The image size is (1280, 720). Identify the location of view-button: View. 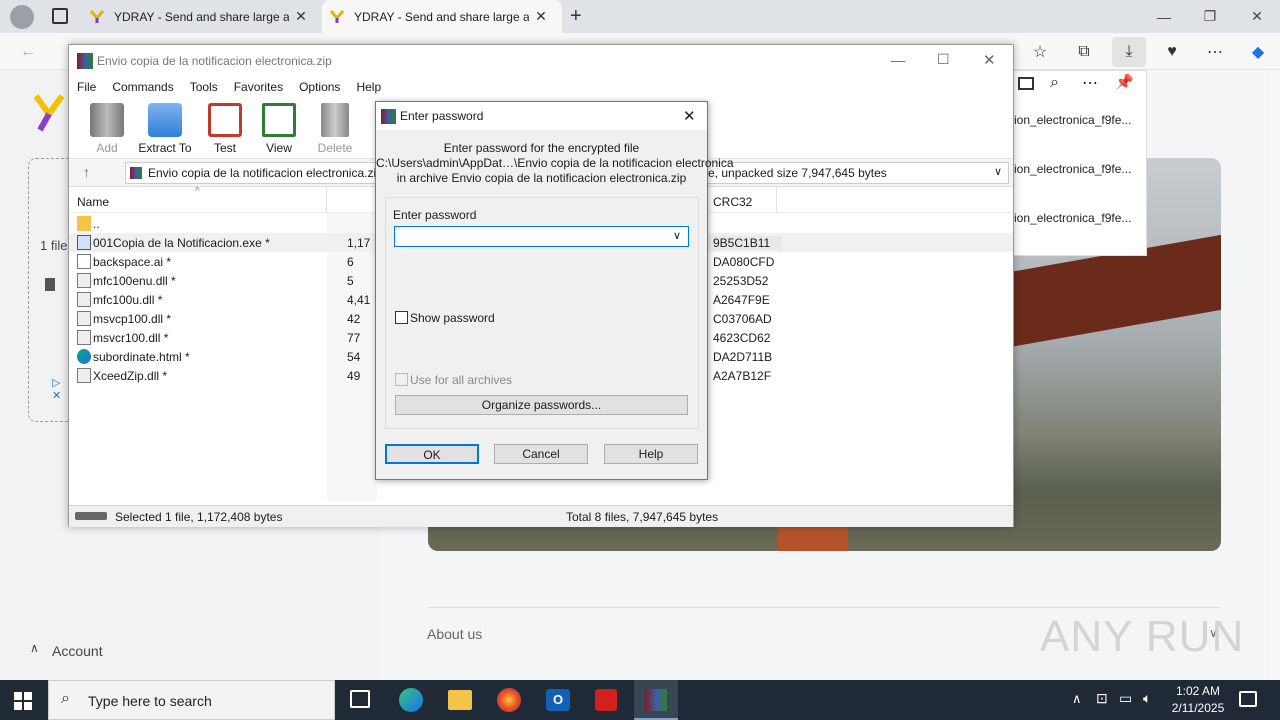
(279, 129).